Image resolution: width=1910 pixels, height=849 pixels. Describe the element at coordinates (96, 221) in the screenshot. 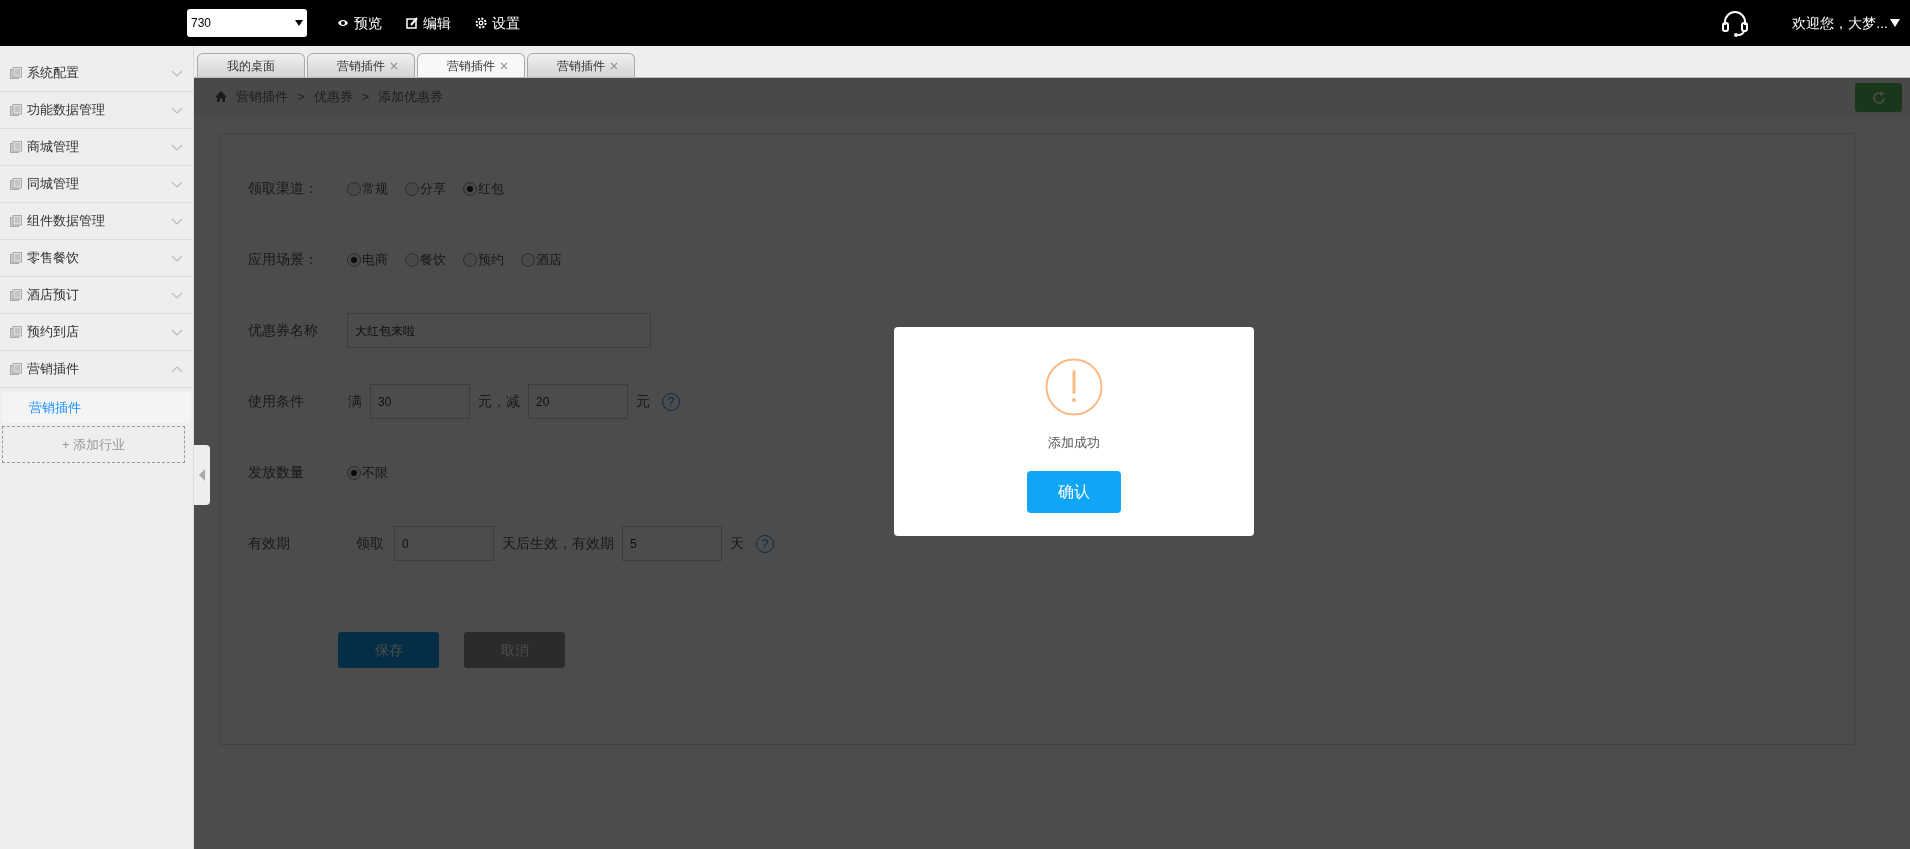

I see `sidebar-item: 组件数据管理` at that location.